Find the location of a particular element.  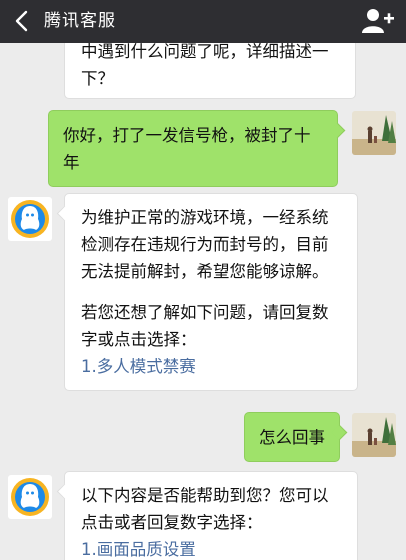

message-line: 怎么回事 is located at coordinates (292, 437).